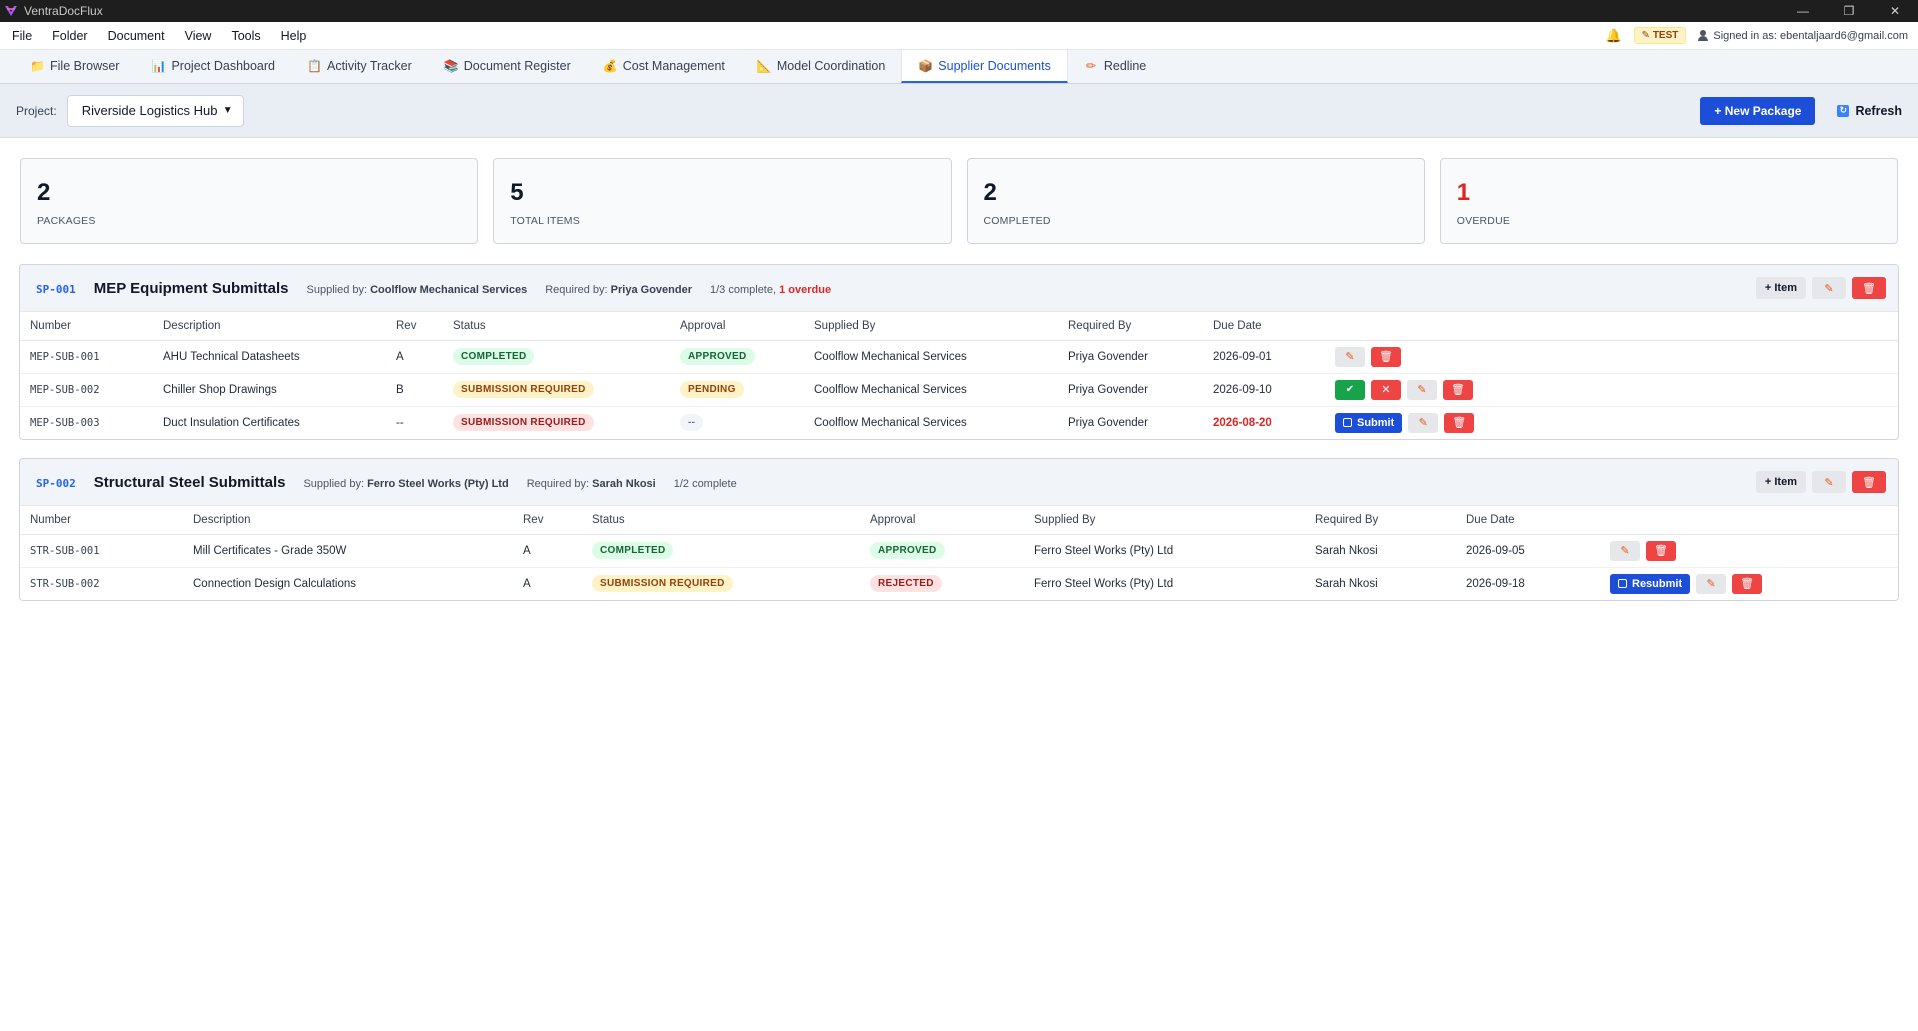 Image resolution: width=1918 pixels, height=1031 pixels. I want to click on package-icon: 📦, so click(926, 65).